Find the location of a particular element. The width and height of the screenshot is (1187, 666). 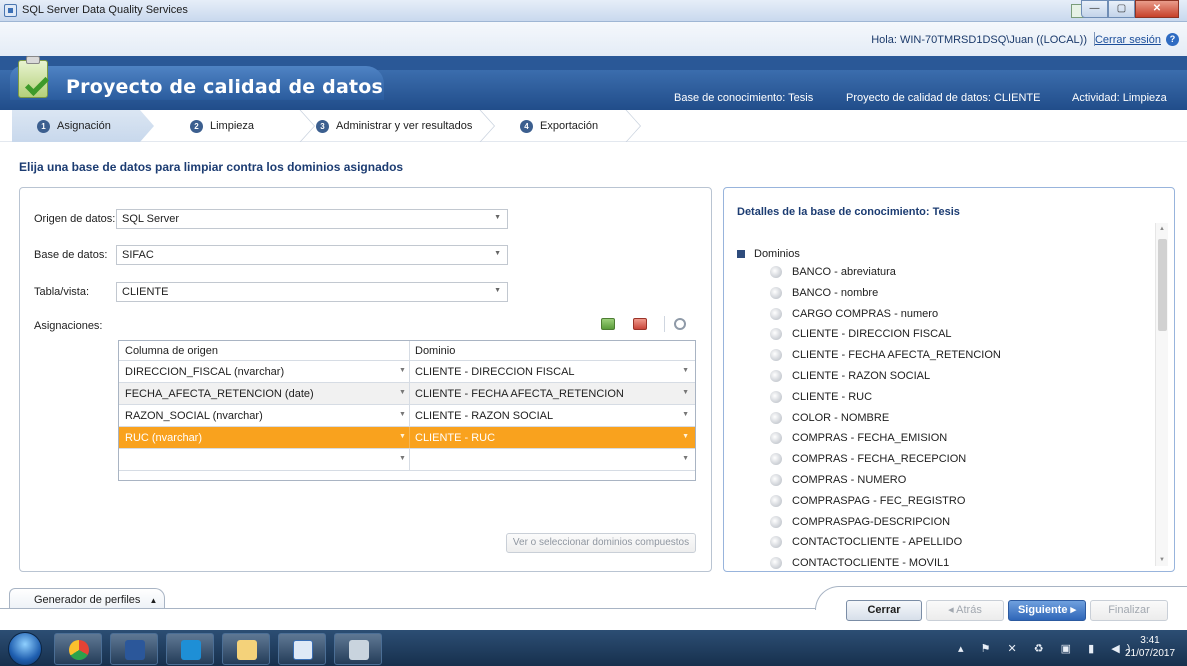

domain-tree-item: CLIENTE - DIRECCION FISCAL is located at coordinates (861, 334).